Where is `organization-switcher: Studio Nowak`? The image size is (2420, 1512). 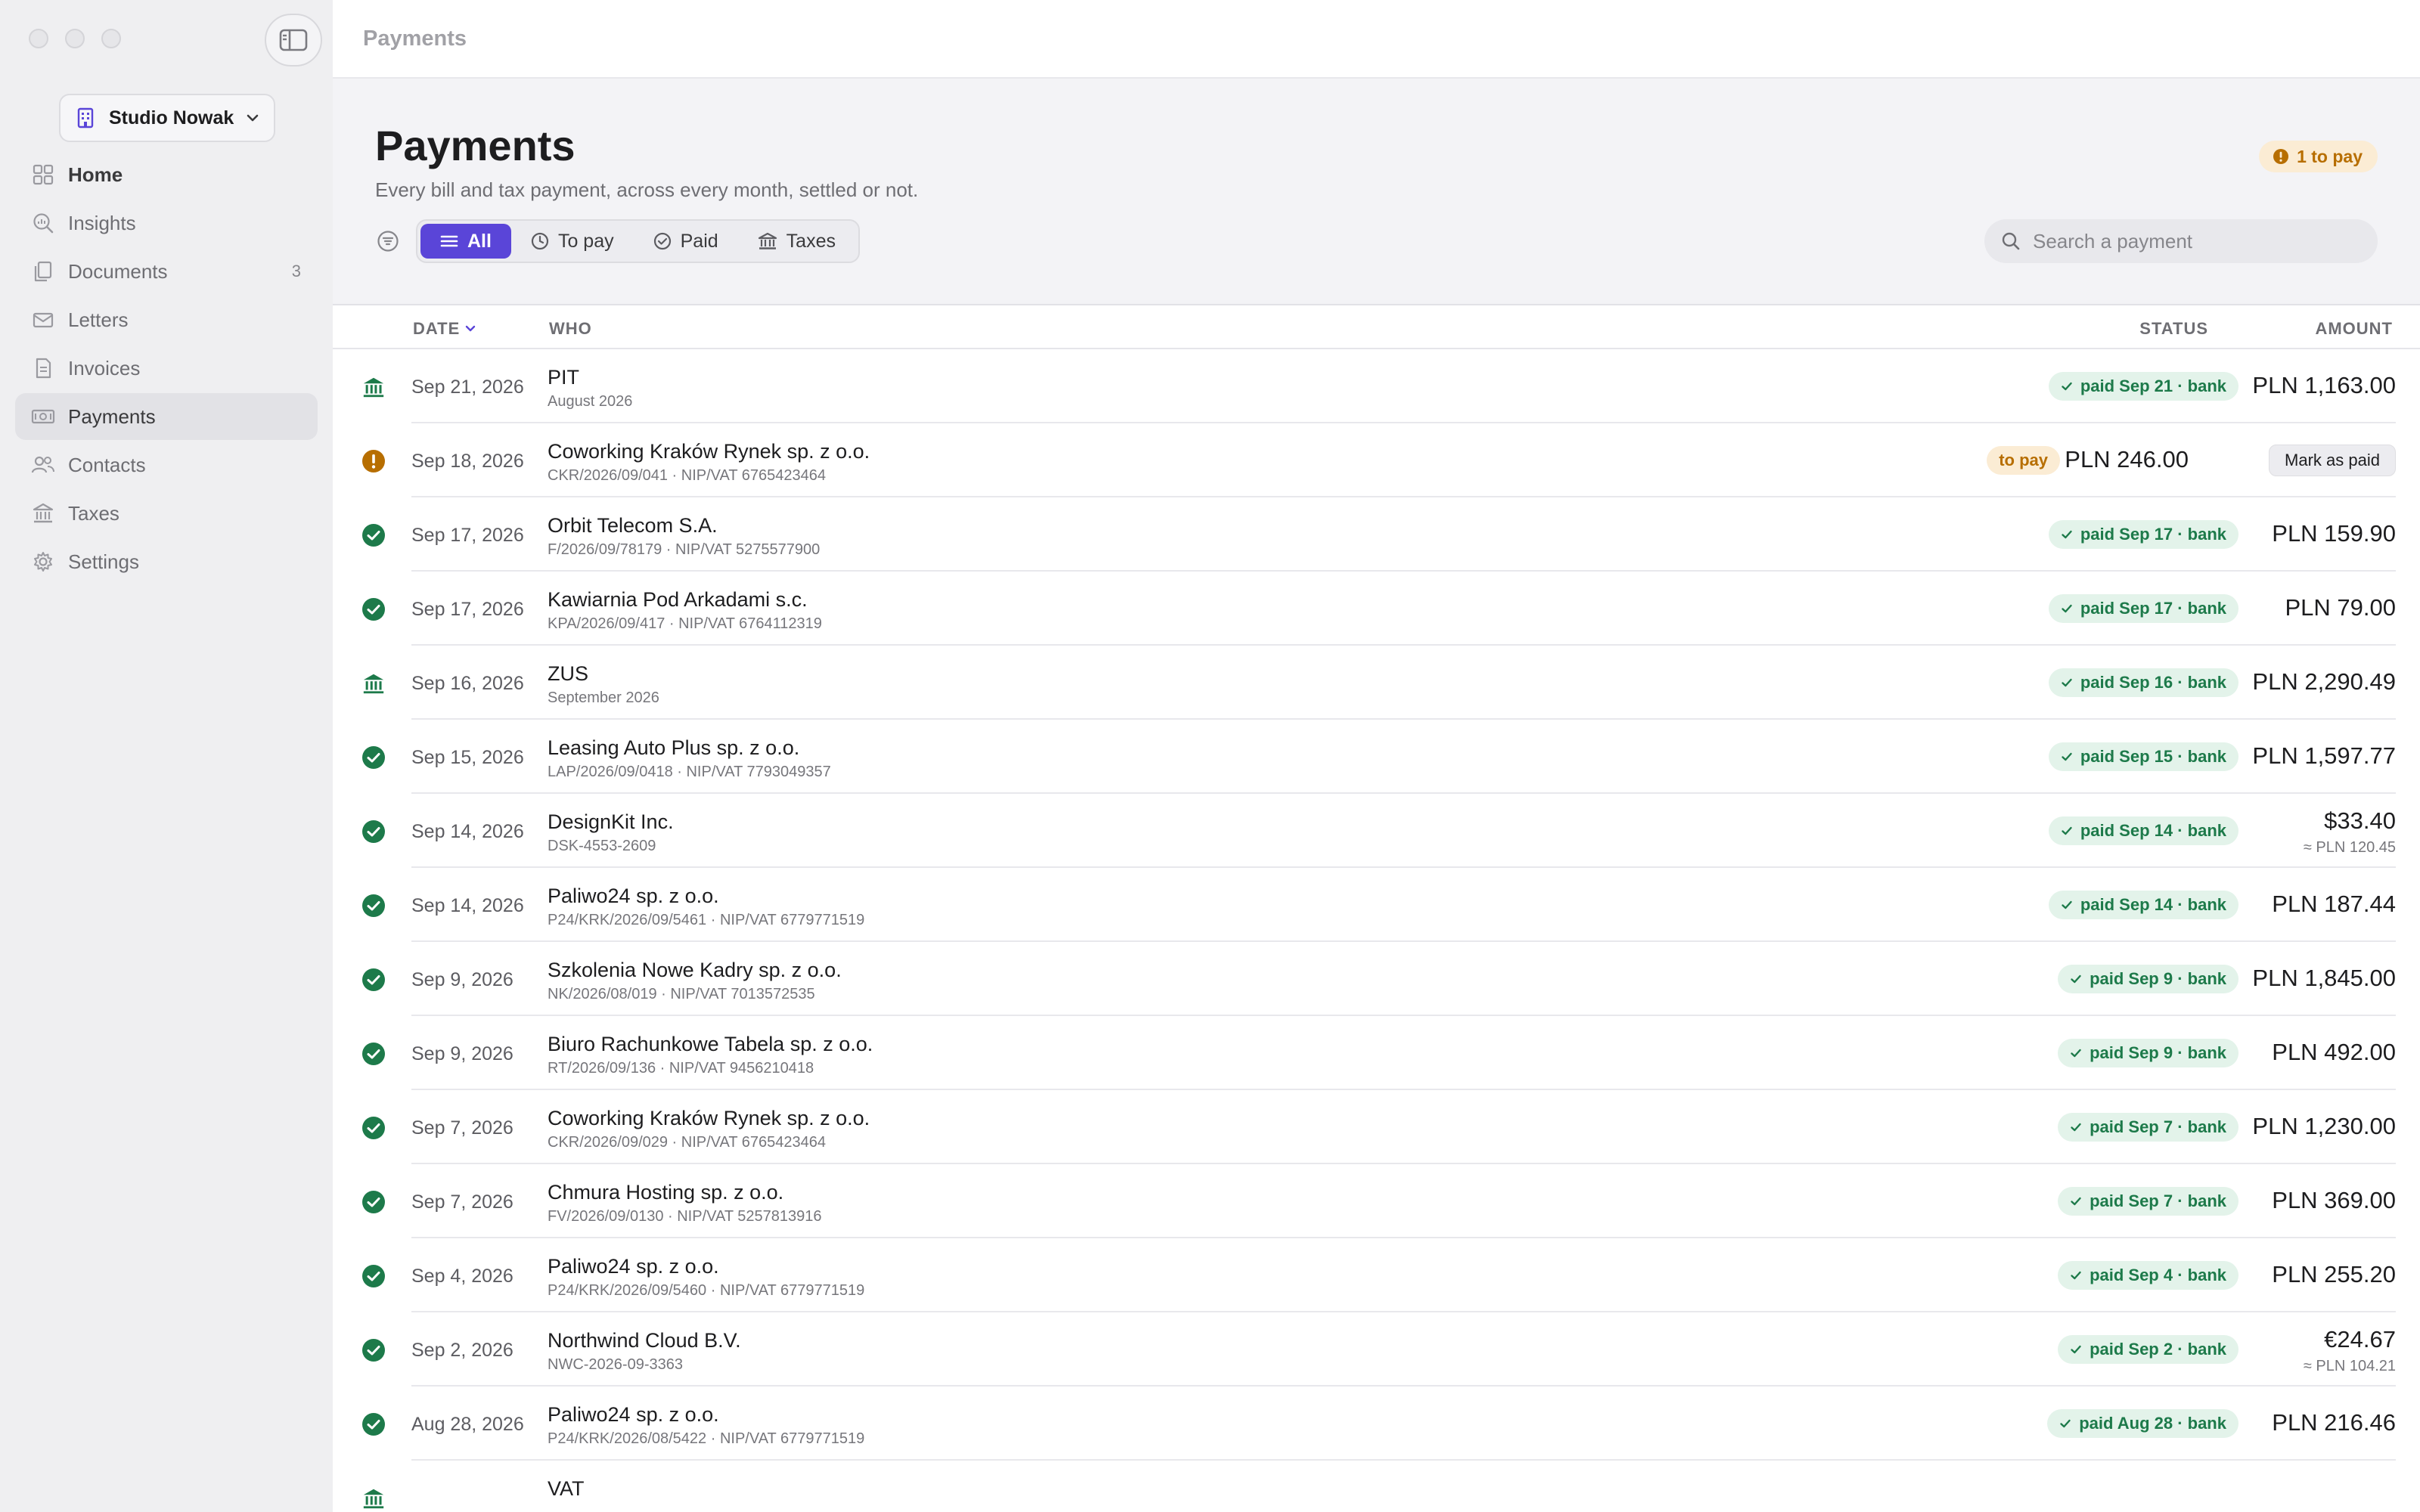 organization-switcher: Studio Nowak is located at coordinates (167, 118).